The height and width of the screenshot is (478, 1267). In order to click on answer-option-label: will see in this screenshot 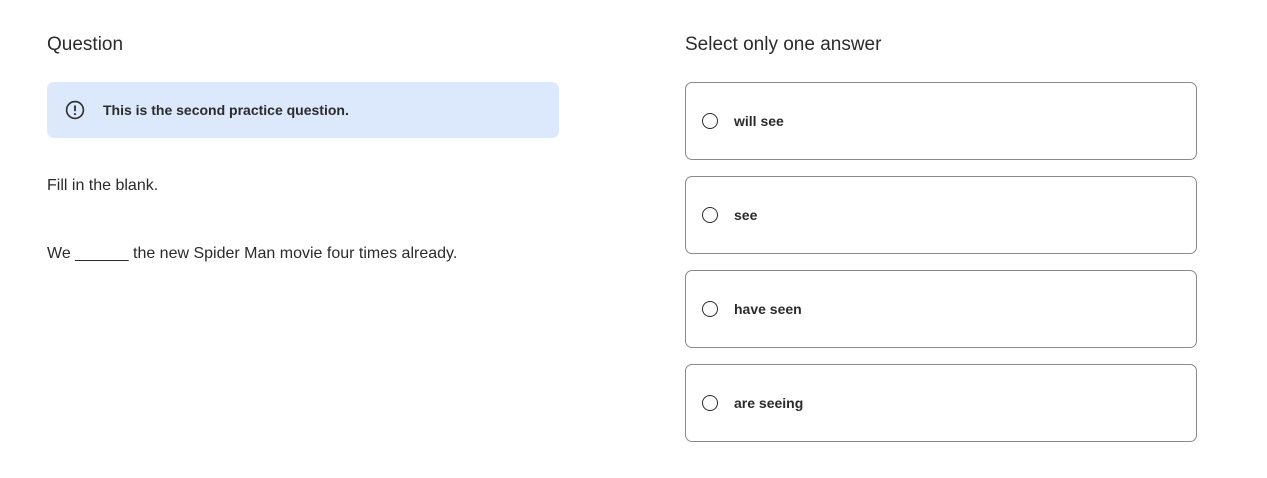, I will do `click(759, 121)`.